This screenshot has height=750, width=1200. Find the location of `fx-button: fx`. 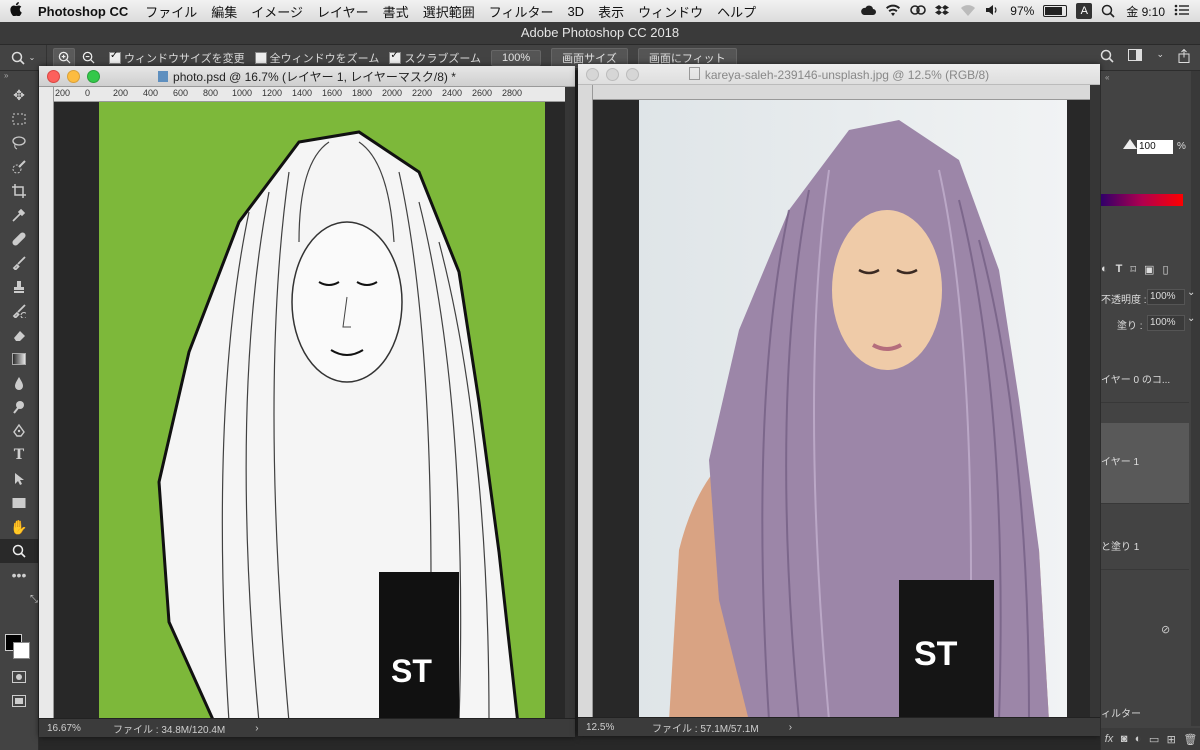

fx-button: fx is located at coordinates (1109, 739).